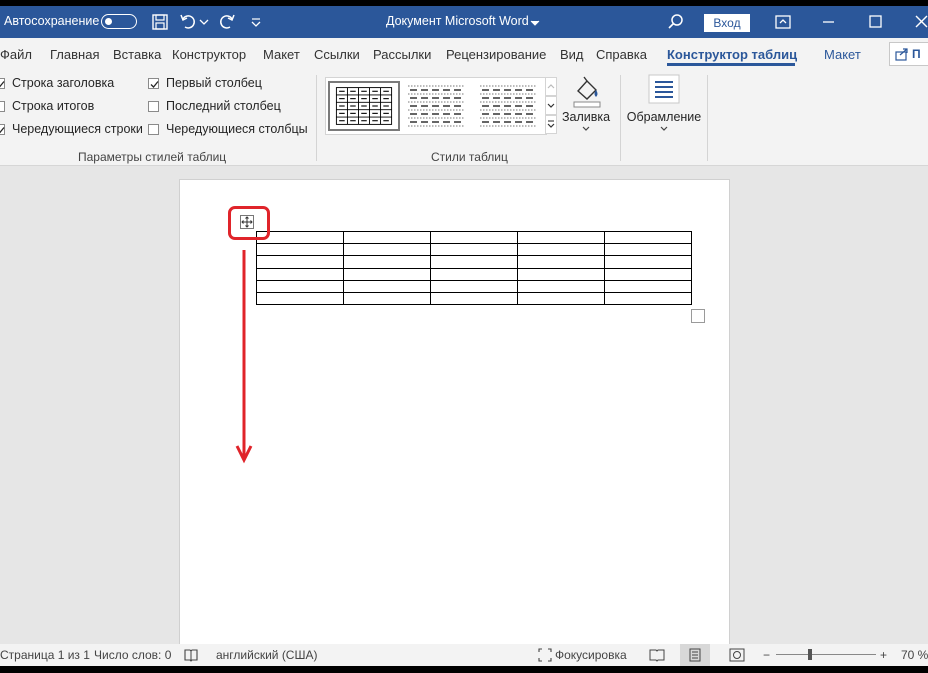 This screenshot has height=673, width=928. What do you see at coordinates (698, 316) in the screenshot?
I see `table-resize-handle` at bounding box center [698, 316].